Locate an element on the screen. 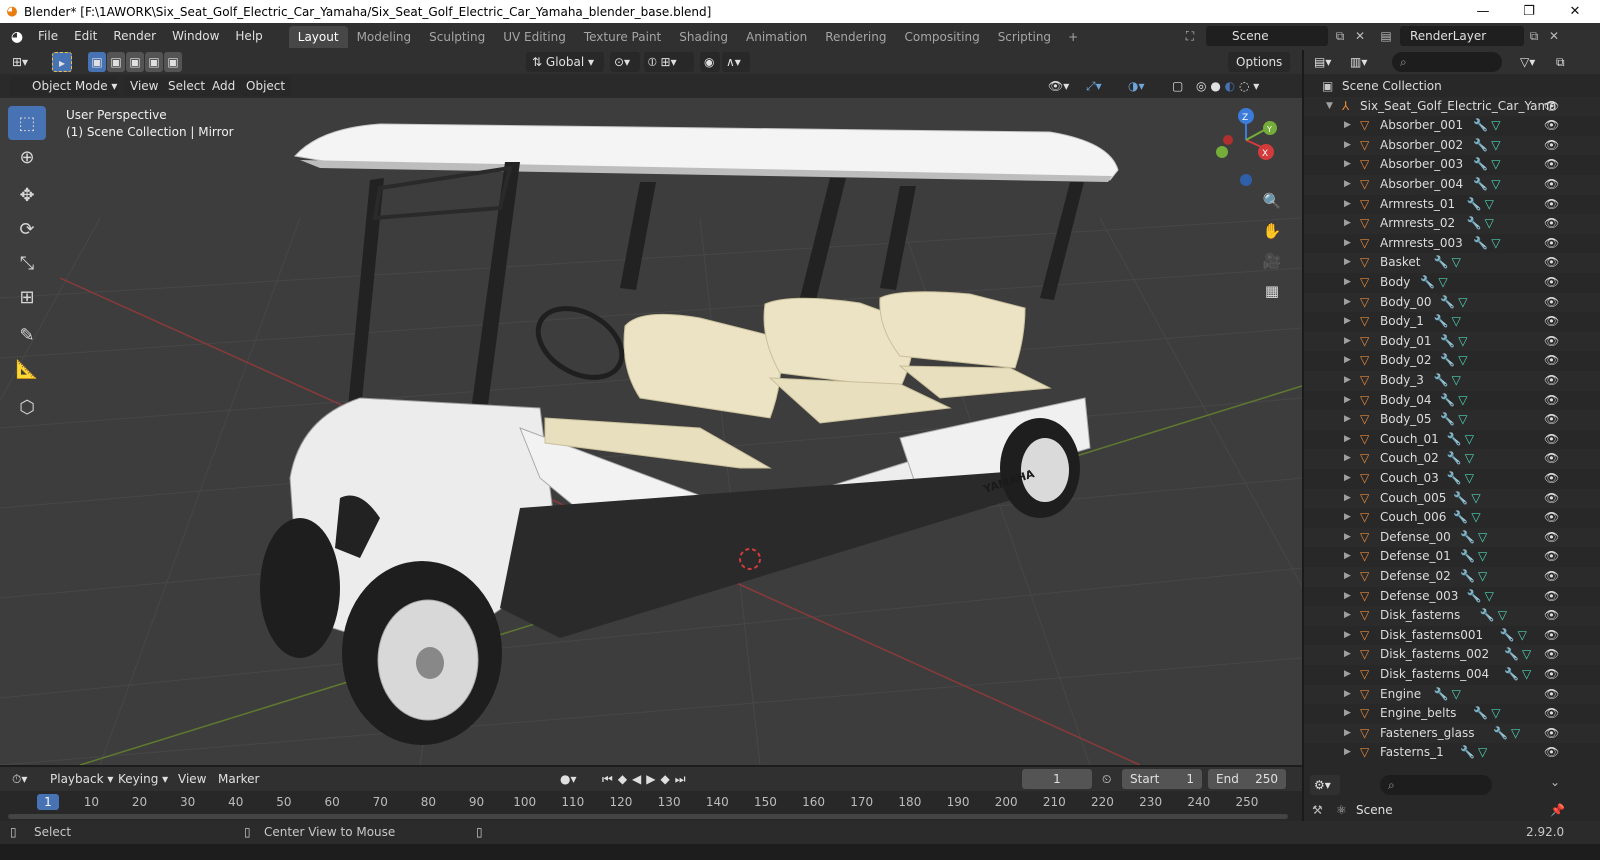 Image resolution: width=1600 pixels, height=860 pixels. outliner-object-row: ▶ ▽ Absorber_003 🔧 ▽ 👁 is located at coordinates (1452, 165).